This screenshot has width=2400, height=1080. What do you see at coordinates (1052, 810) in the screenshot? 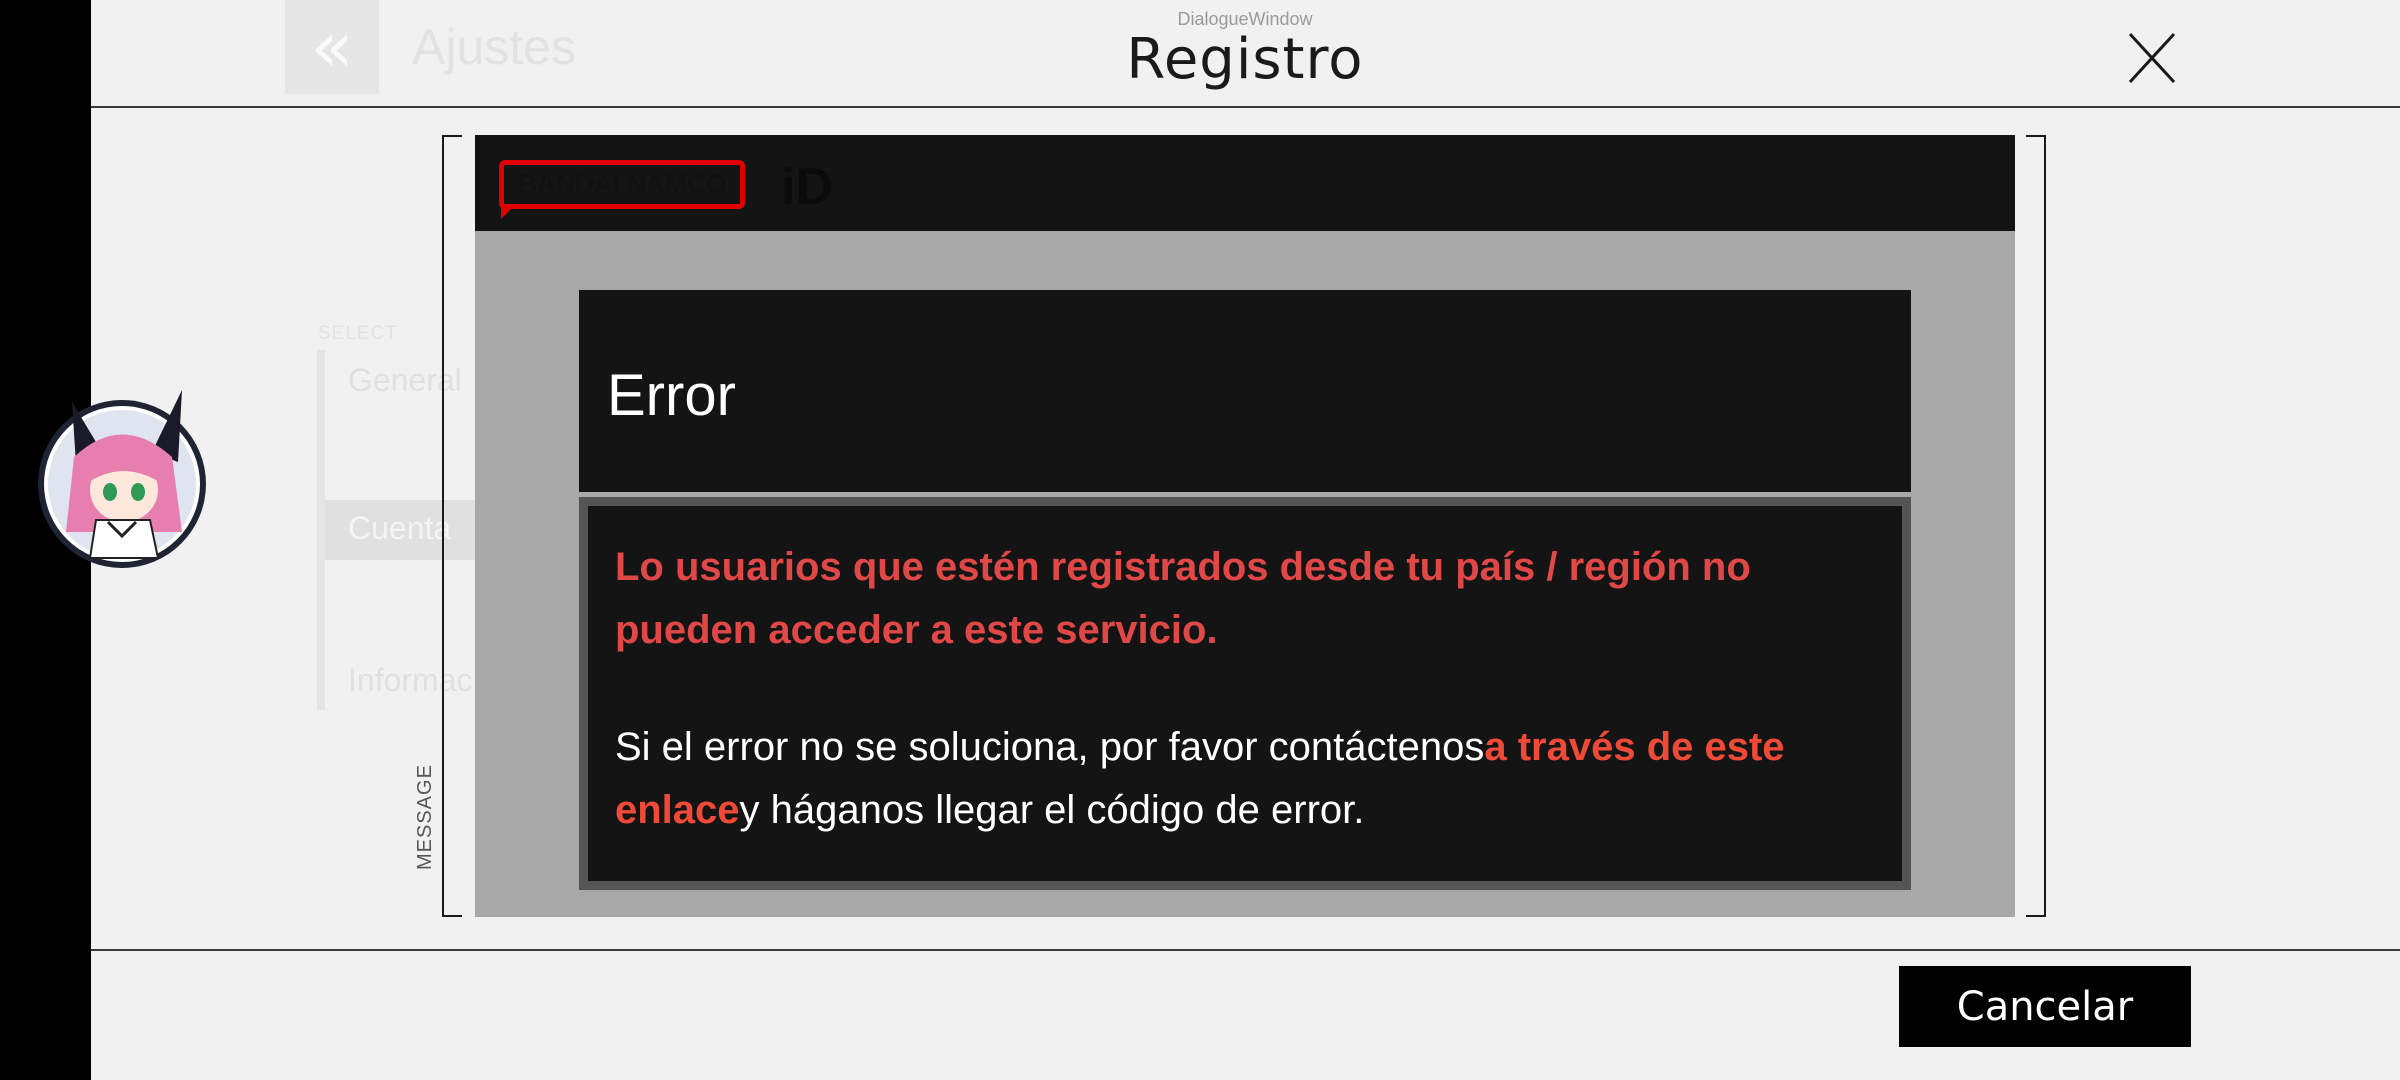
I see `error-help-suffix: y háganos llegar el código de error.` at bounding box center [1052, 810].